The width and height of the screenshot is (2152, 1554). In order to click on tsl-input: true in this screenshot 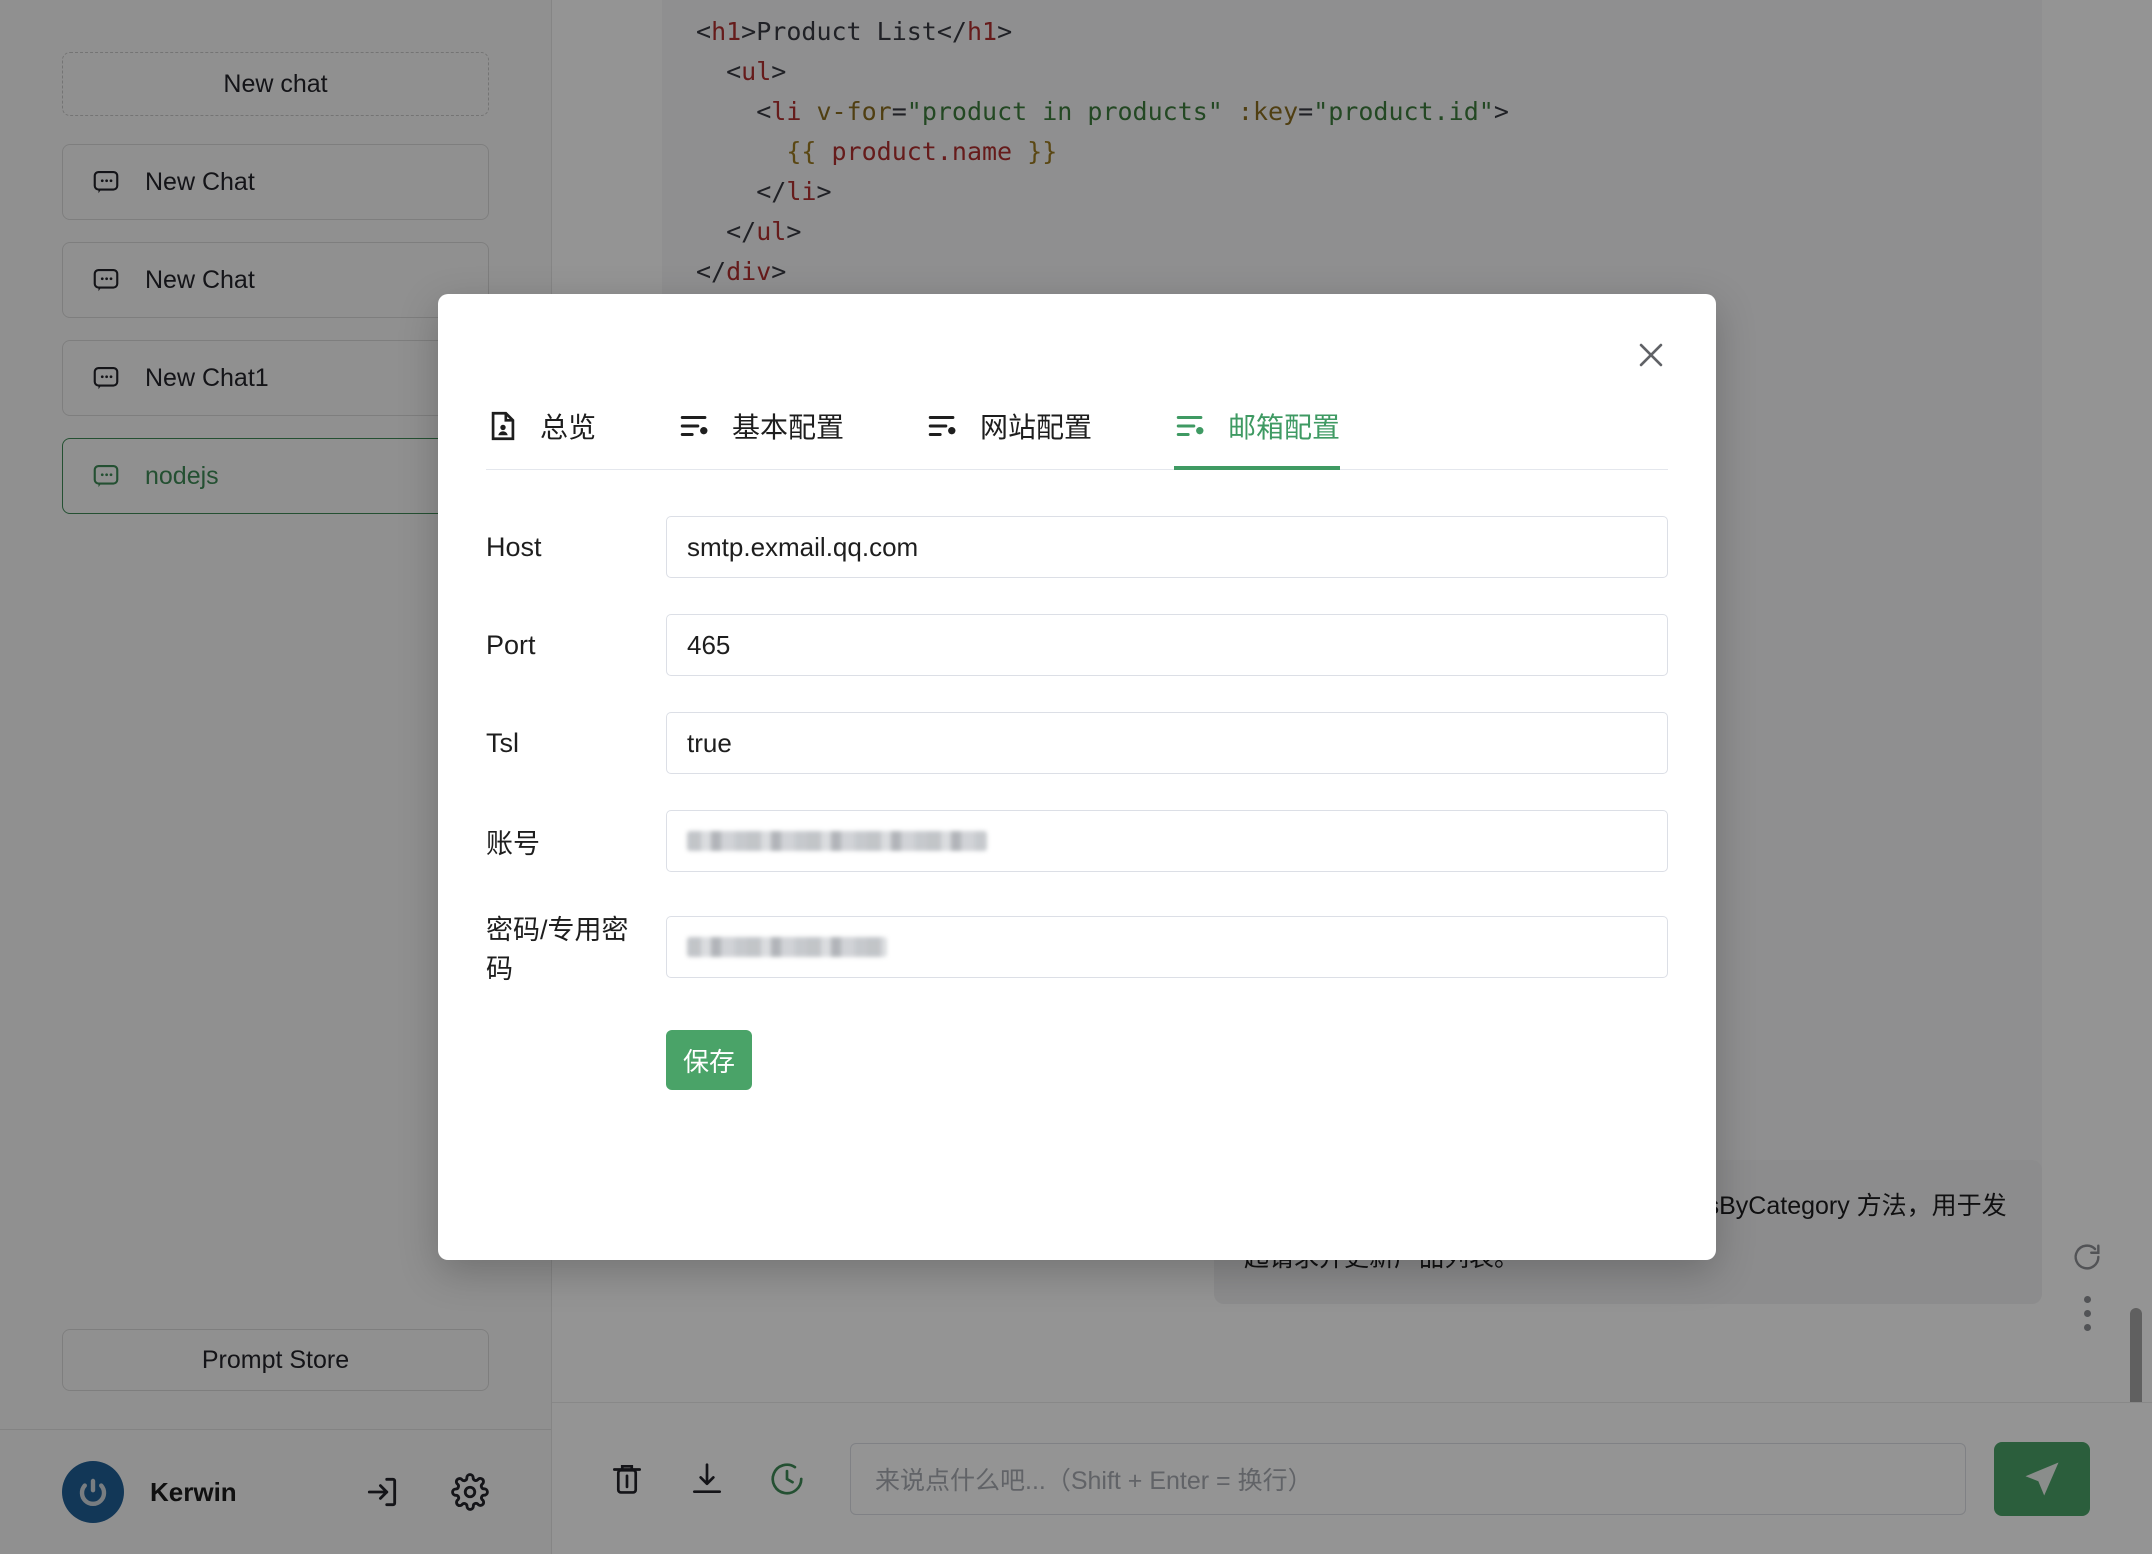, I will do `click(1167, 743)`.